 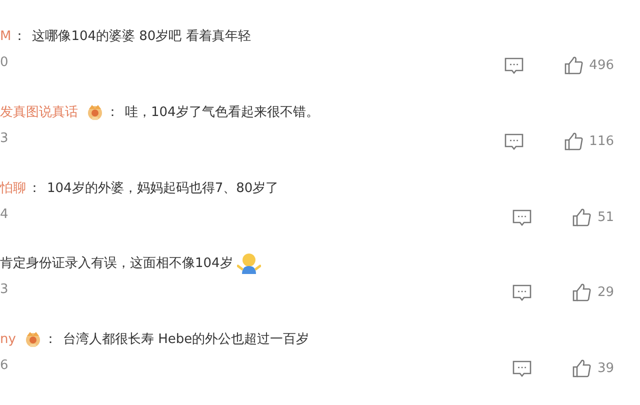 What do you see at coordinates (8, 339) in the screenshot?
I see `username-link: ny` at bounding box center [8, 339].